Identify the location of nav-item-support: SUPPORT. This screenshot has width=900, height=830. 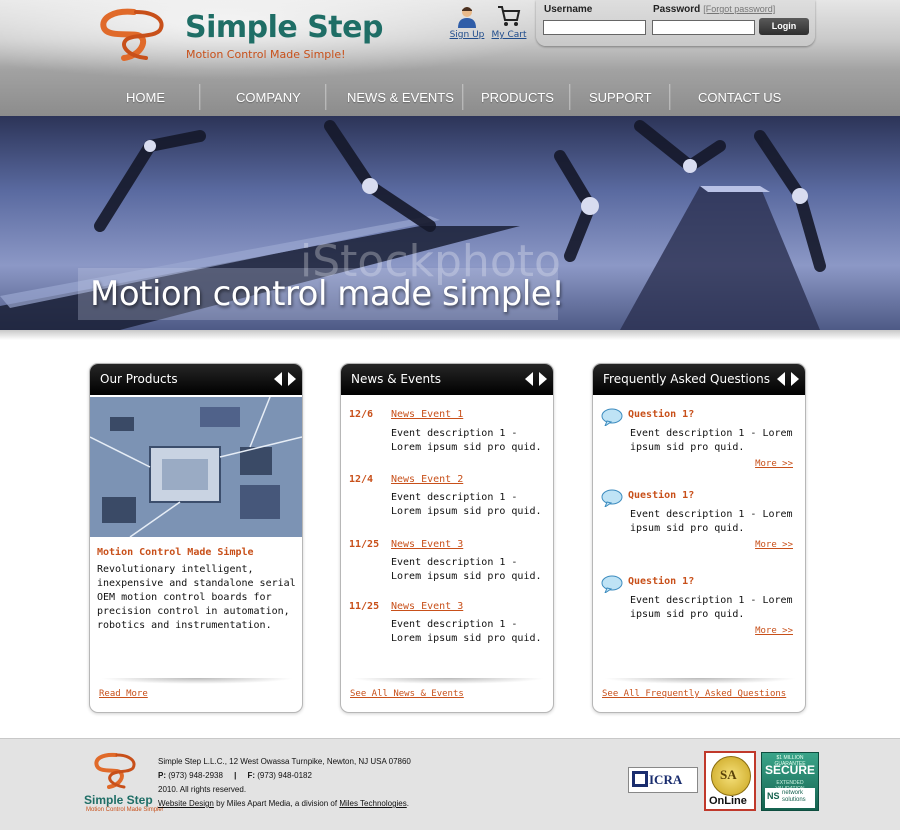
(620, 97).